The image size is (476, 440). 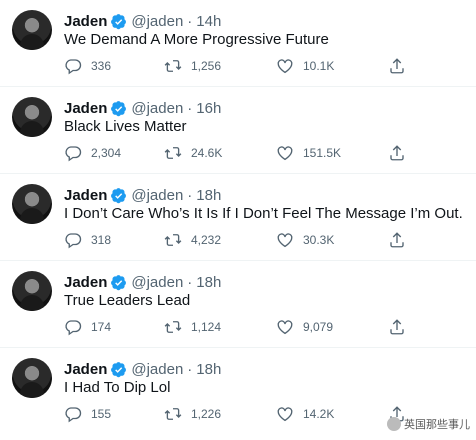 What do you see at coordinates (87, 240) in the screenshot?
I see `reply-button: 318` at bounding box center [87, 240].